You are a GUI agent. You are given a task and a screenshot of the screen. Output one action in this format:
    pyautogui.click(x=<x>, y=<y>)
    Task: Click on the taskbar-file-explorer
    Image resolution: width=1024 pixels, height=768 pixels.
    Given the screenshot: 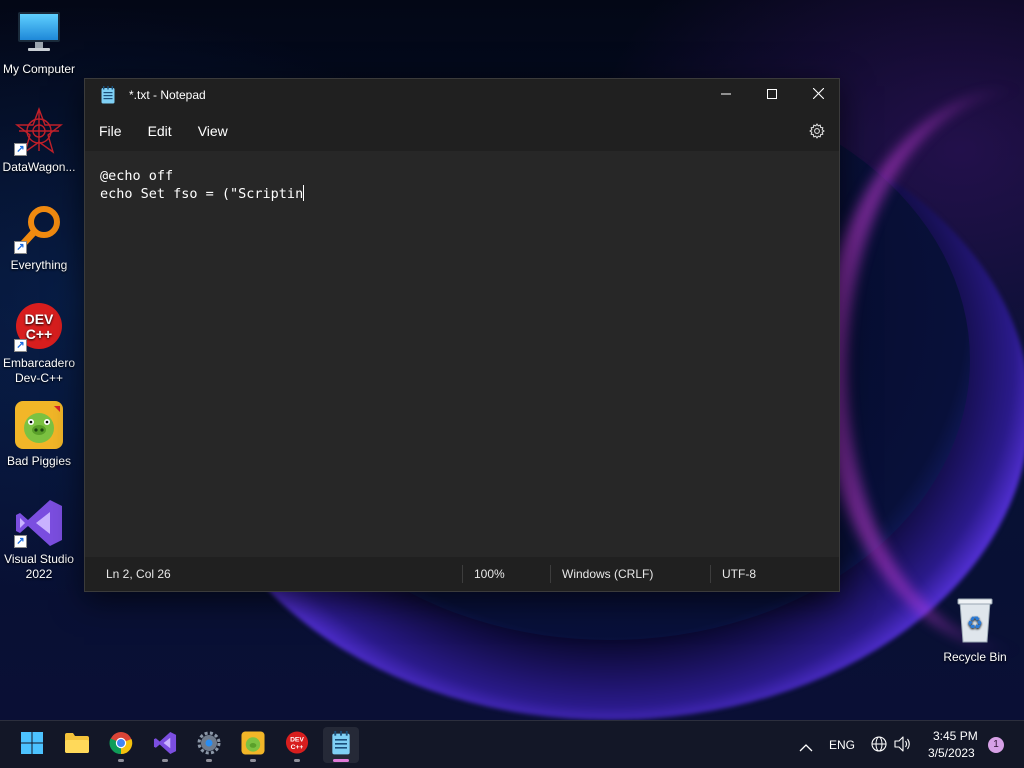 What is the action you would take?
    pyautogui.click(x=77, y=745)
    